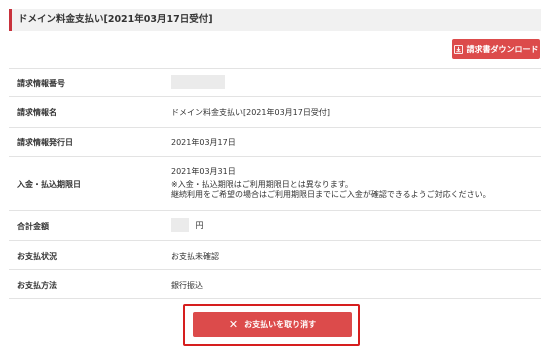 The height and width of the screenshot is (353, 550). I want to click on deadline-note-1: ※入金・払込期限はご利用期限日とは異なります。, so click(262, 184).